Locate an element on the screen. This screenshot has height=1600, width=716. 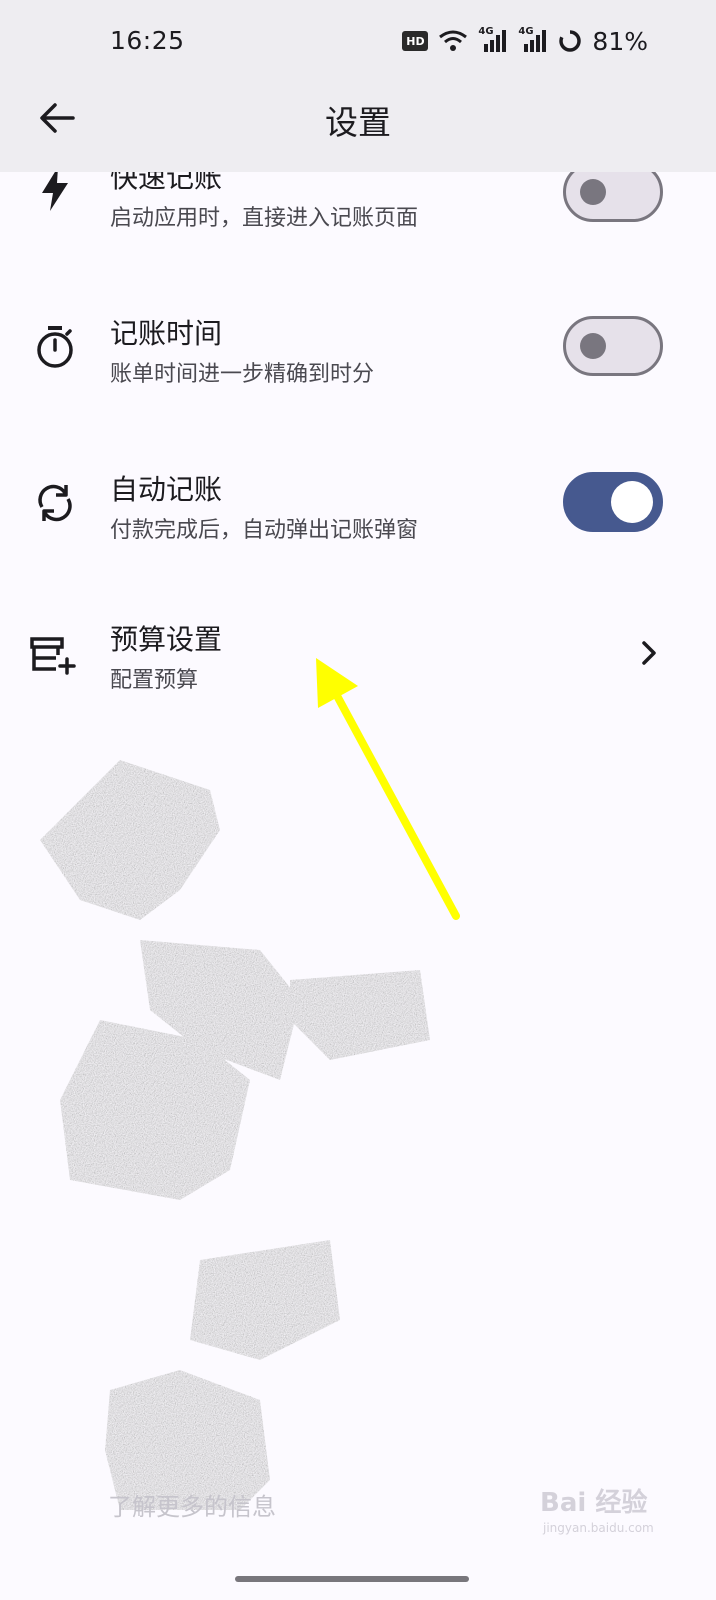
baidu-watermark: Bai 经验 is located at coordinates (594, 1503).